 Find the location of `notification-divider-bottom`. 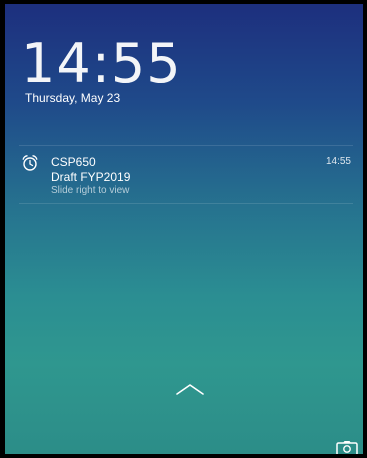

notification-divider-bottom is located at coordinates (186, 203).